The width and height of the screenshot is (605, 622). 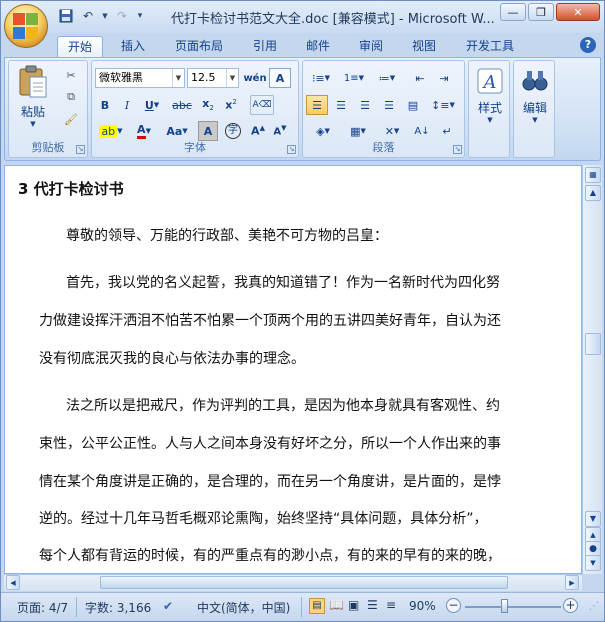 I want to click on tab-page-layout: 页面布局, so click(x=199, y=46).